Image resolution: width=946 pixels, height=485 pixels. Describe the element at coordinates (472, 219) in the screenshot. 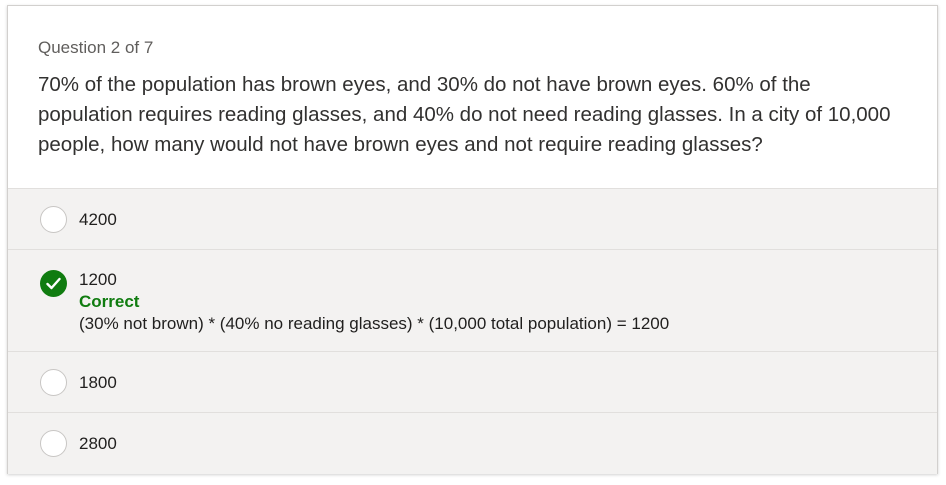

I see `answer-option-4200: 4200` at that location.